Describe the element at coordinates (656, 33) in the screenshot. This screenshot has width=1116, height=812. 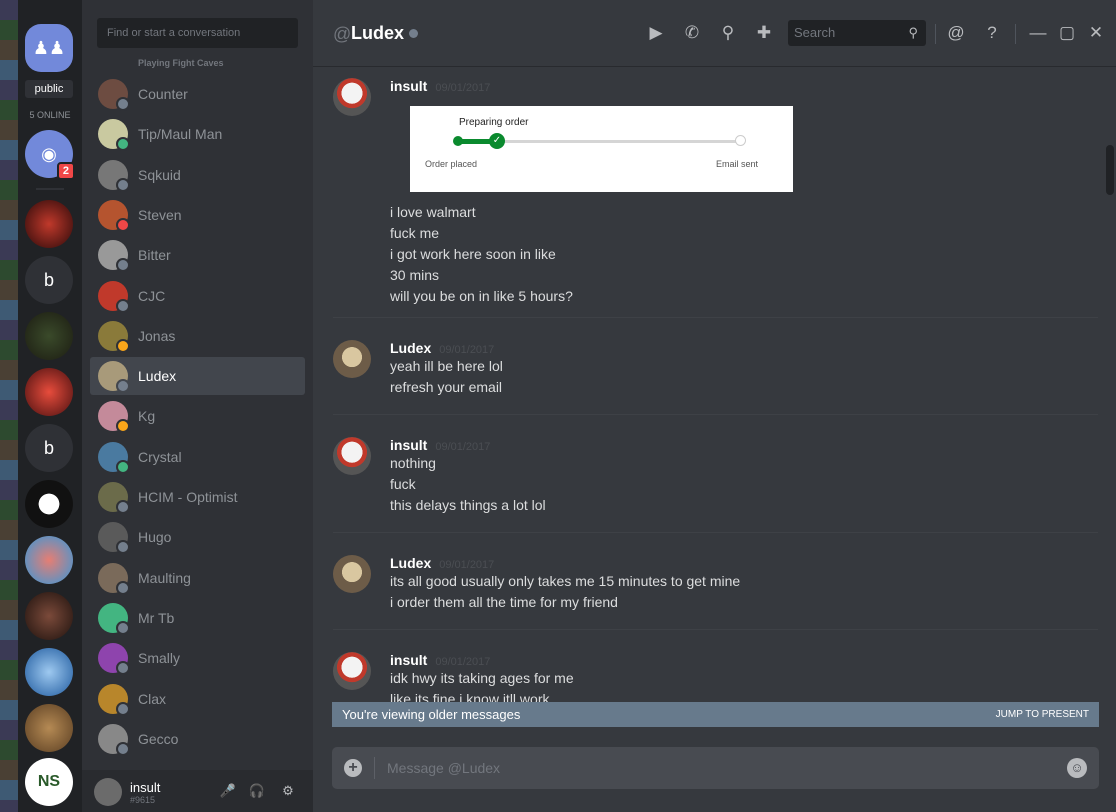
I see `video-call-icon: ▶` at that location.